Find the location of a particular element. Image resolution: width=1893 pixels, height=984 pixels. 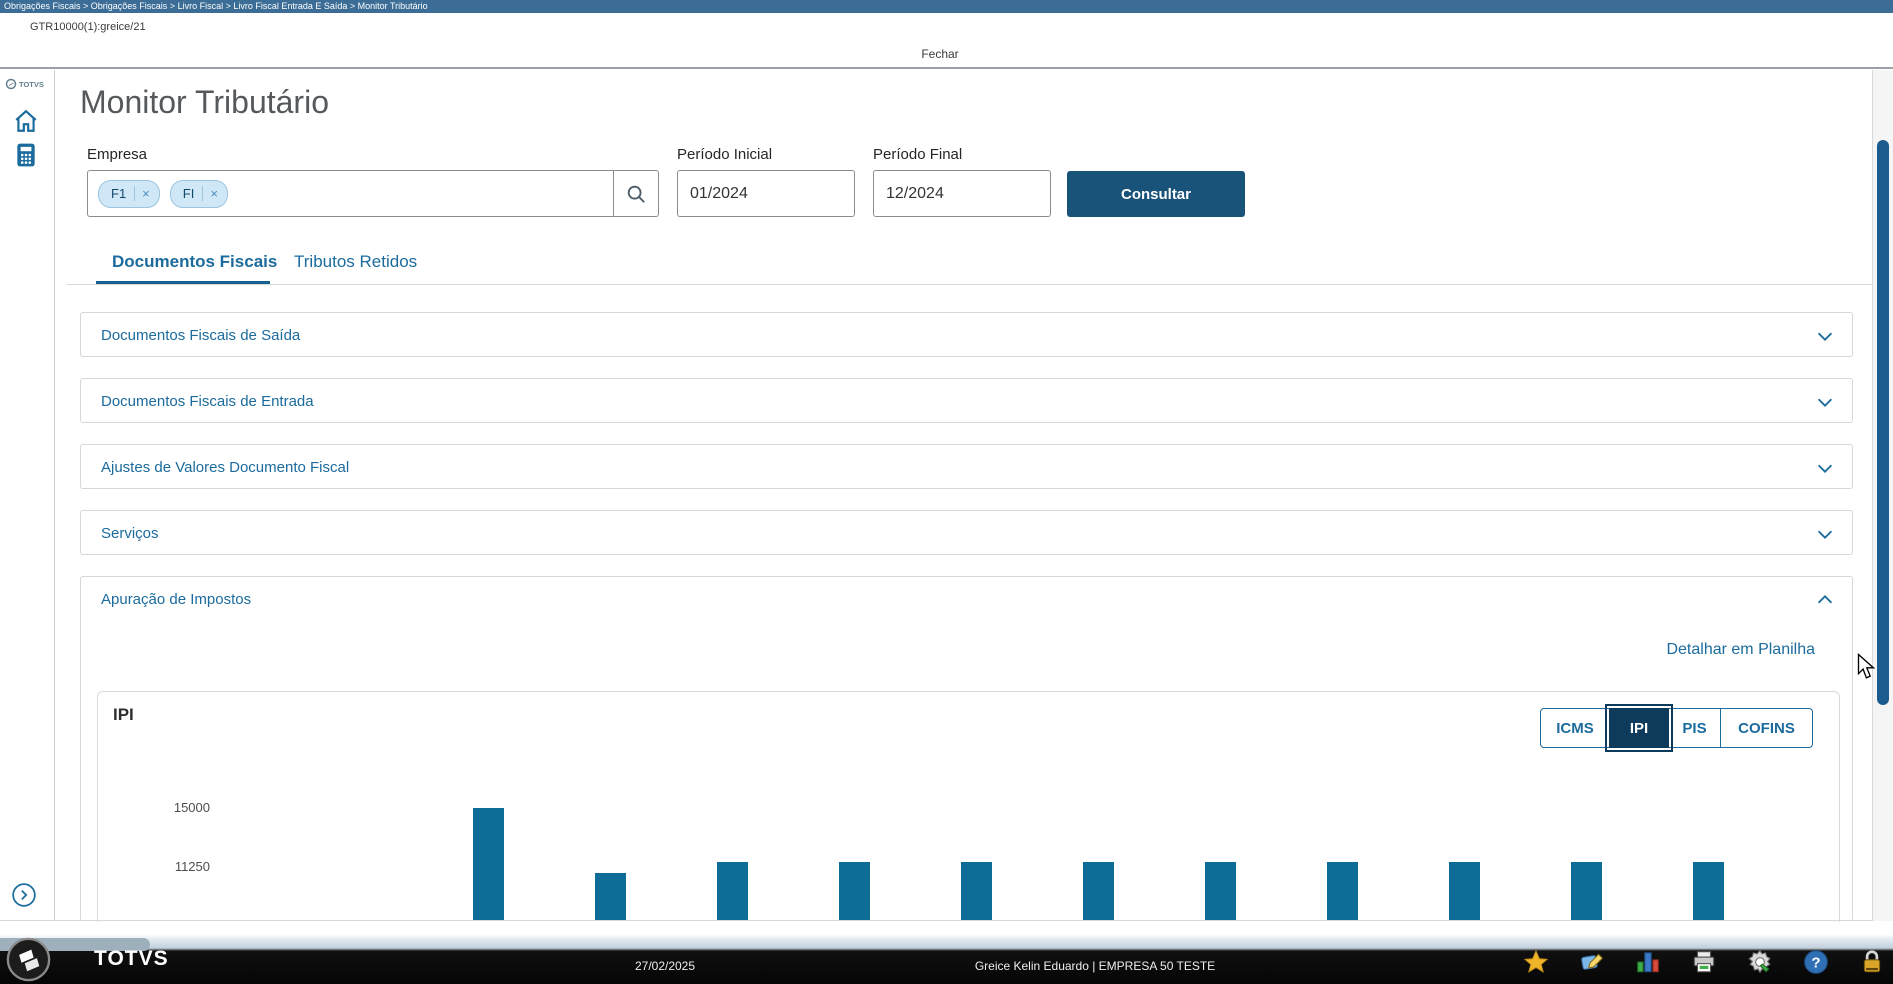

periodo-final-field: 12/2024 is located at coordinates (962, 193).